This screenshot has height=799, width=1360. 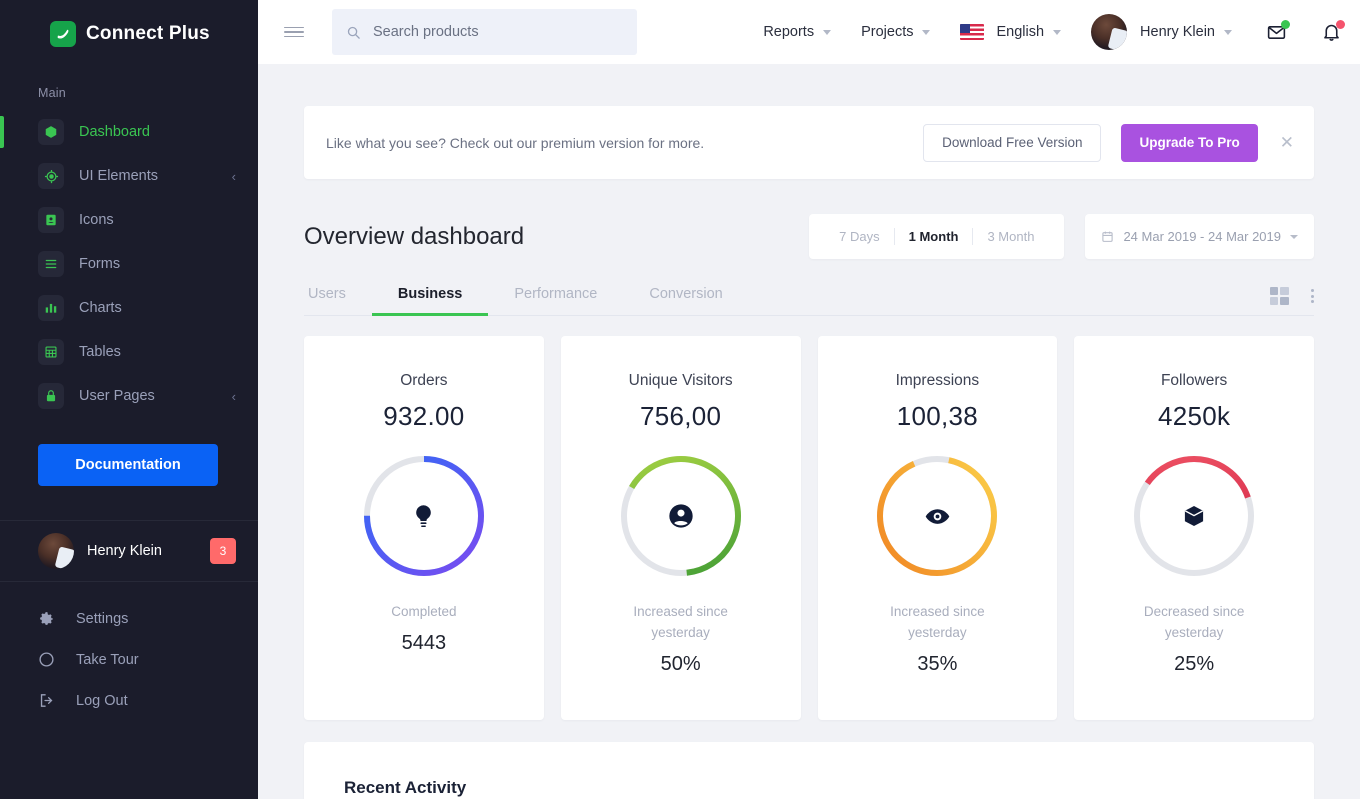 What do you see at coordinates (100, 352) in the screenshot?
I see `sidebar-item-label: Tables` at bounding box center [100, 352].